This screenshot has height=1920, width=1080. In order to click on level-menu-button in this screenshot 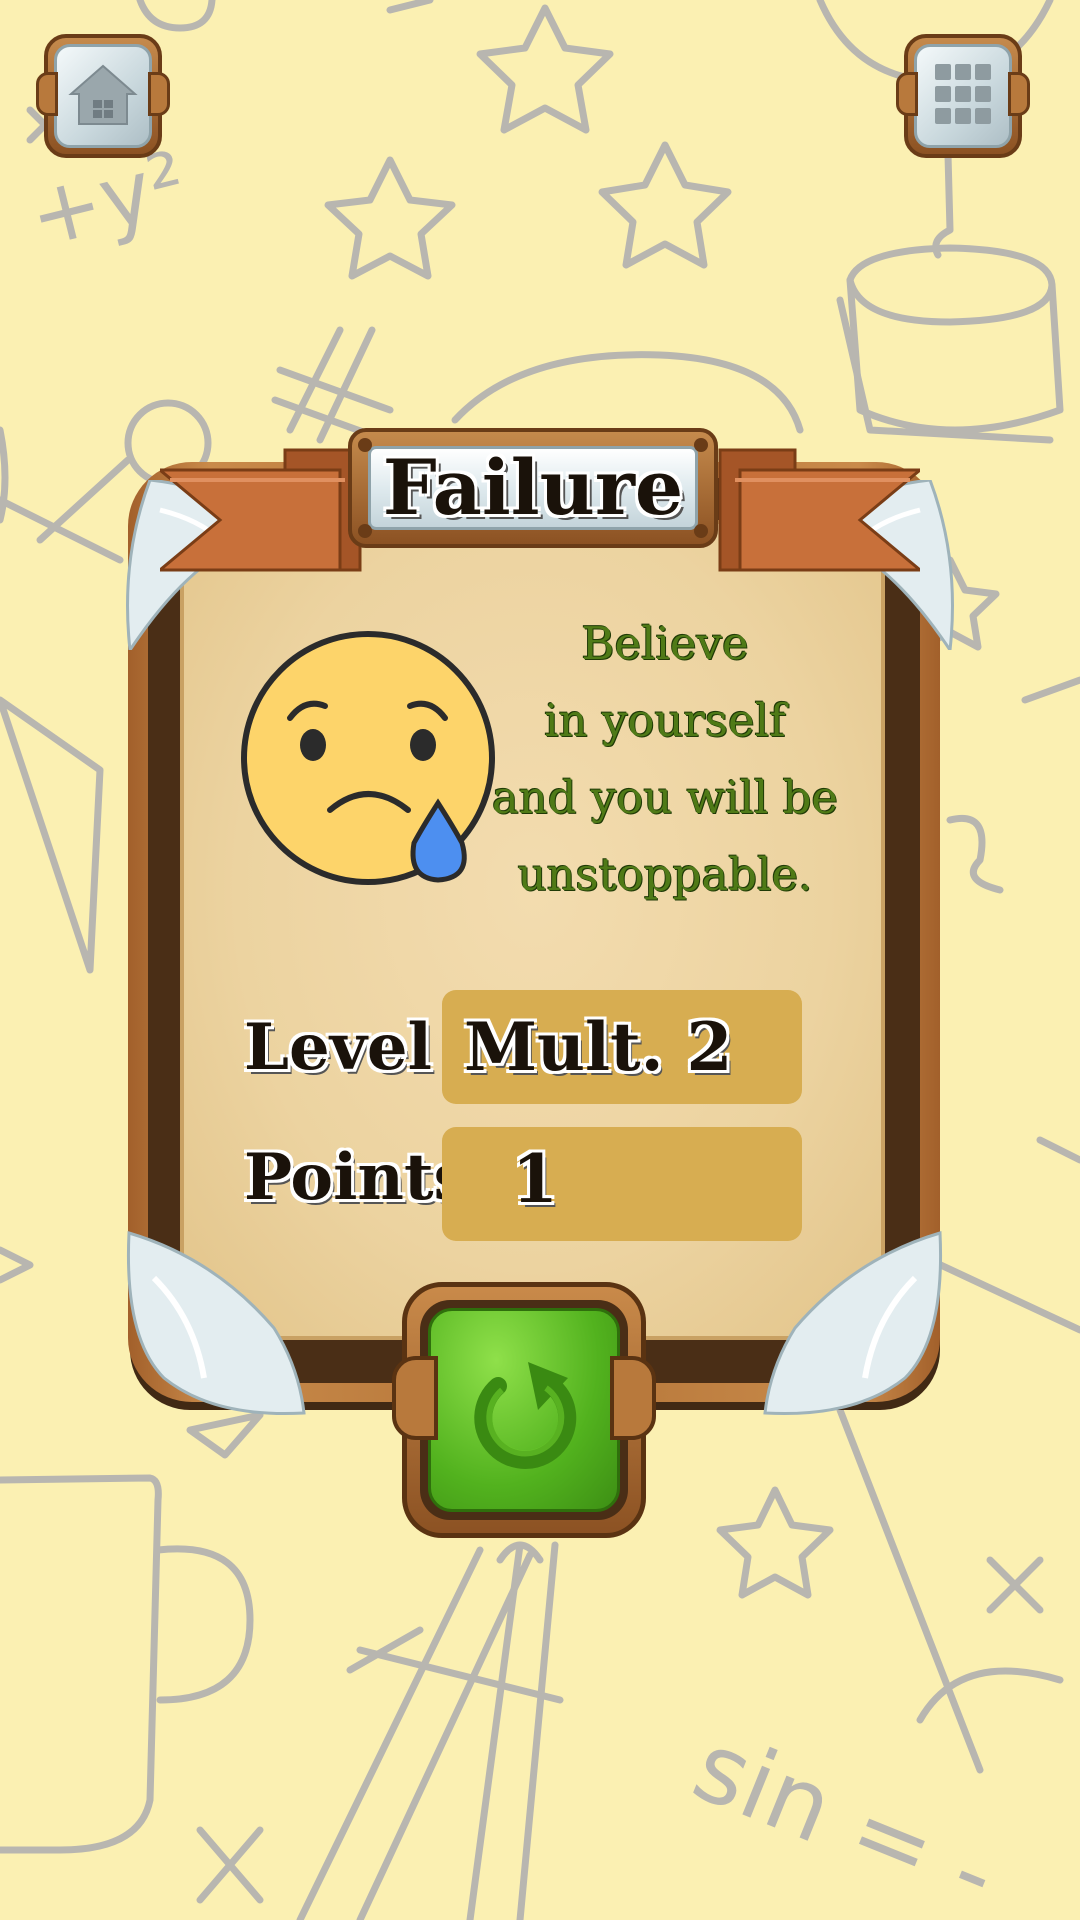, I will do `click(963, 96)`.